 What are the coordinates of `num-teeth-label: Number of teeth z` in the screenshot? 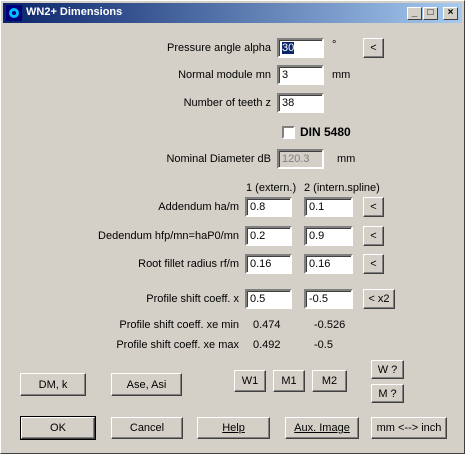 It's located at (227, 103).